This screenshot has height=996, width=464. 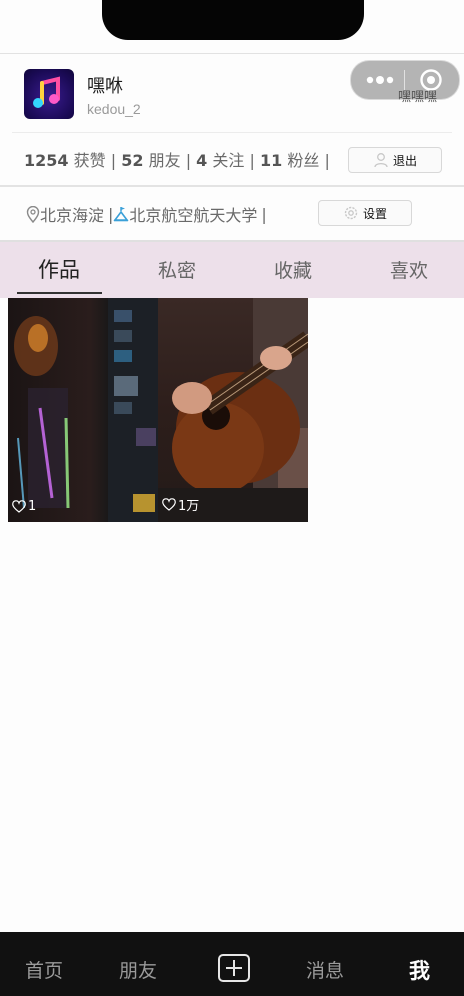 What do you see at coordinates (105, 86) in the screenshot?
I see `profile-name: 嘿咻` at bounding box center [105, 86].